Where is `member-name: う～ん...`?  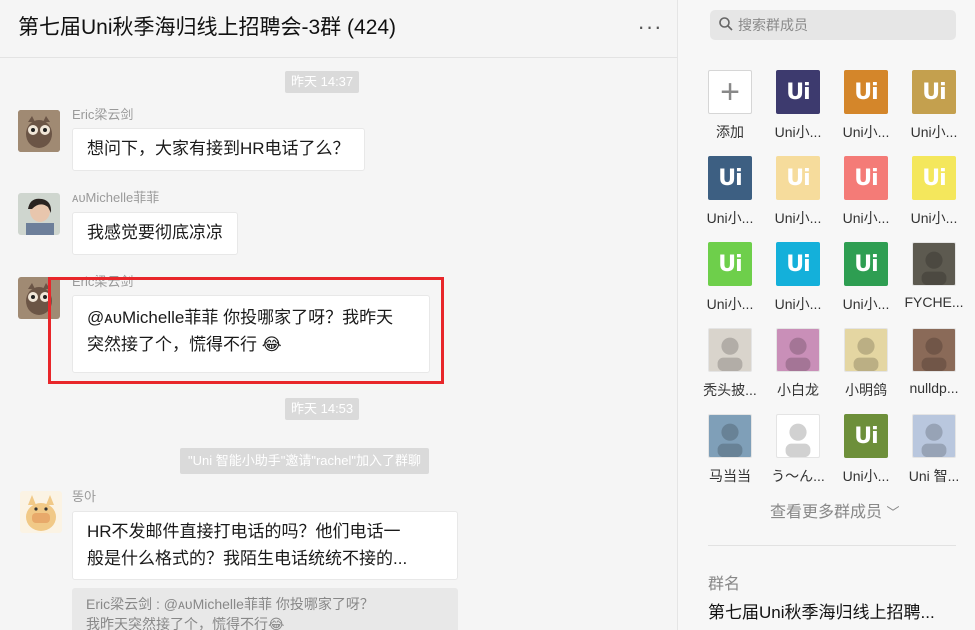
member-name: う～ん... is located at coordinates (798, 476).